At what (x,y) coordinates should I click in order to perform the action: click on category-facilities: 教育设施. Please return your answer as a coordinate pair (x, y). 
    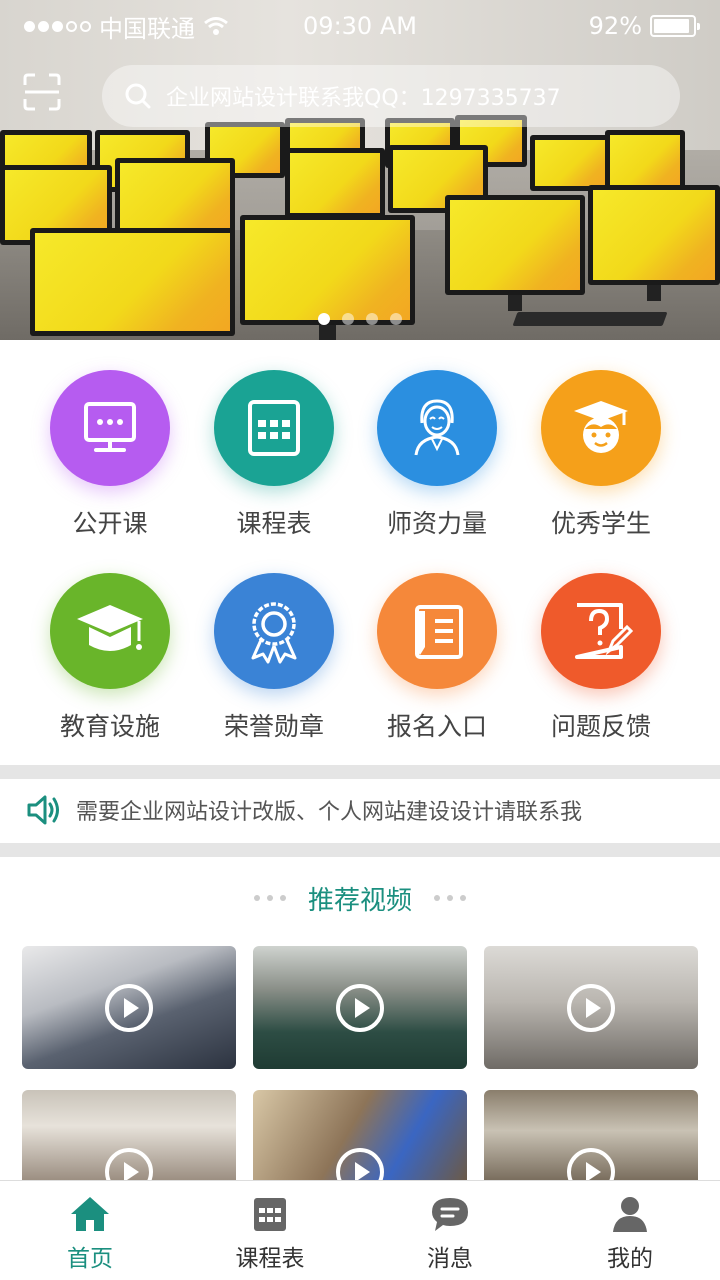
    Looking at the image, I should click on (110, 643).